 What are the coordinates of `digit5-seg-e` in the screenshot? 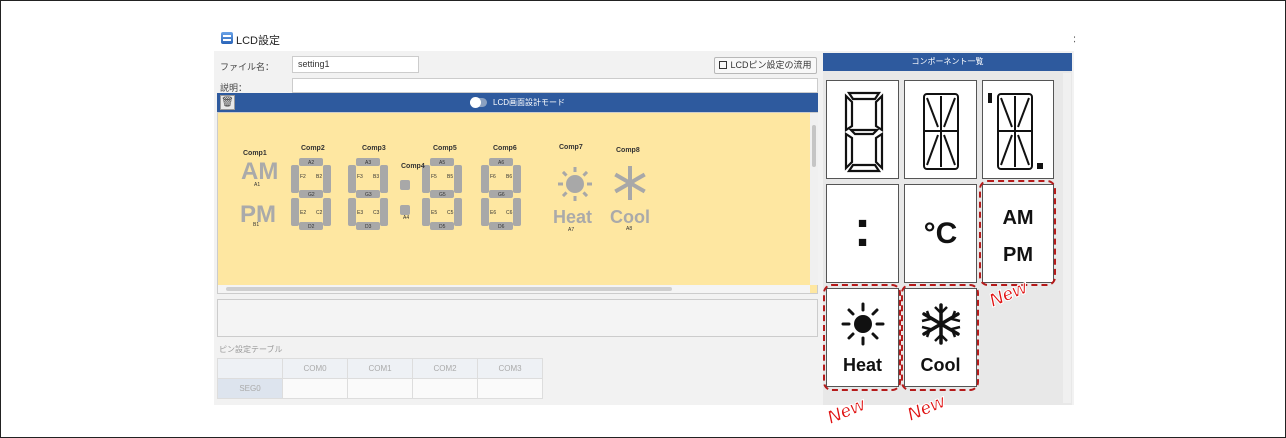 It's located at (426, 212).